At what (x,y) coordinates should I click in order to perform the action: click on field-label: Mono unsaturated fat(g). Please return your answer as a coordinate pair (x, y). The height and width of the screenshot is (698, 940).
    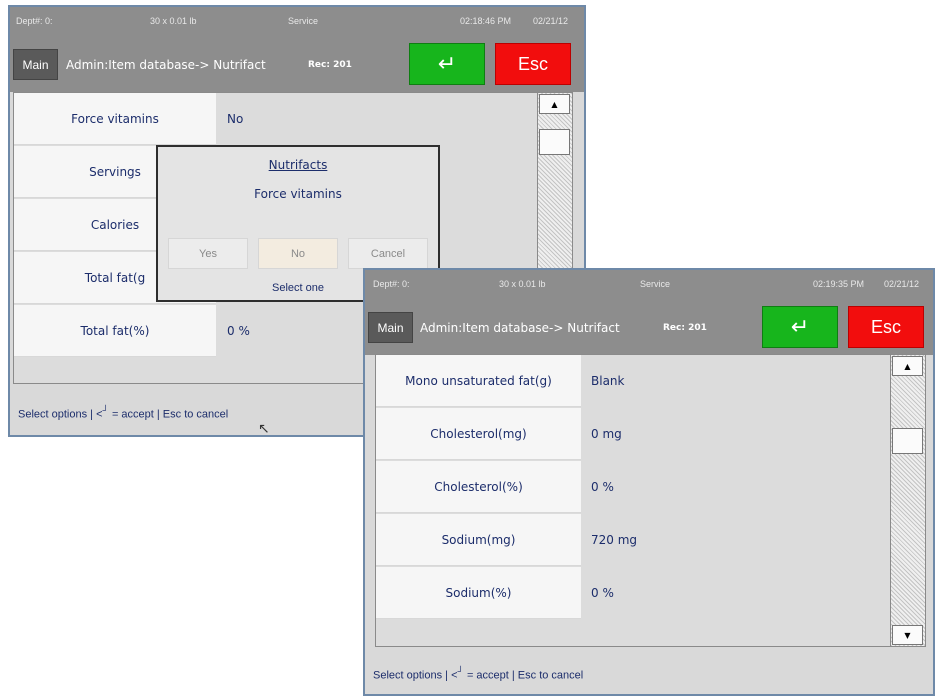
    Looking at the image, I should click on (478, 381).